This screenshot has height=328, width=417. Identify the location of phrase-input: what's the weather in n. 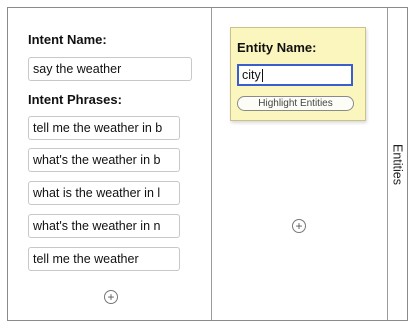
(104, 226).